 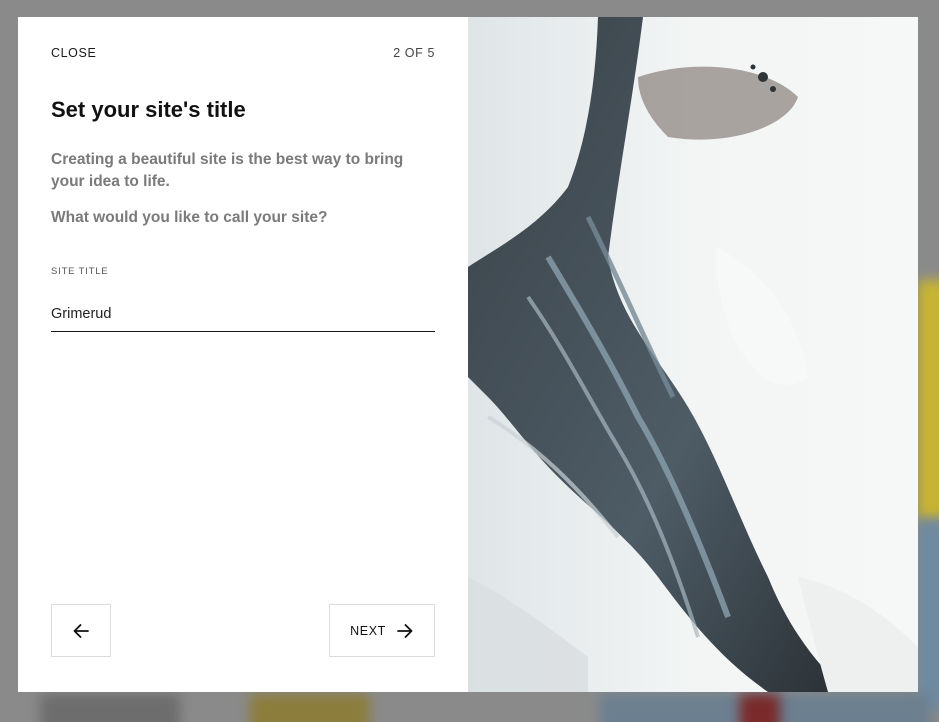 I want to click on back-button, so click(x=81, y=630).